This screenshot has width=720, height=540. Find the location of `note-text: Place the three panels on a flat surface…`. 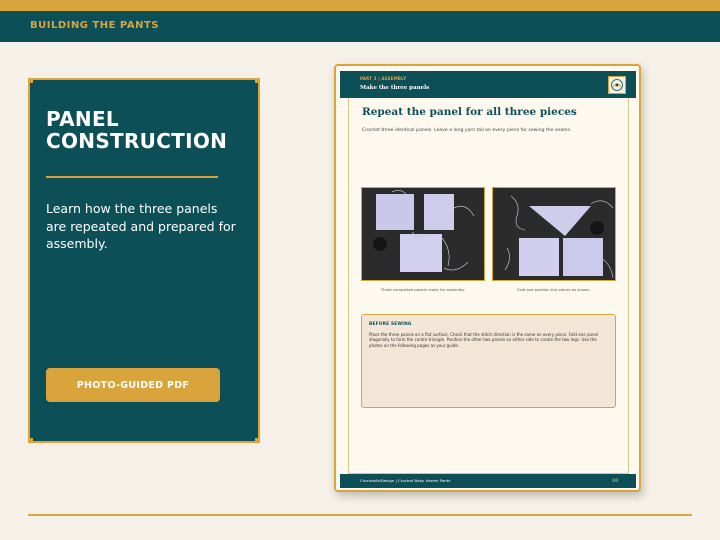

note-text: Place the three panels on a flat surface… is located at coordinates (484, 340).